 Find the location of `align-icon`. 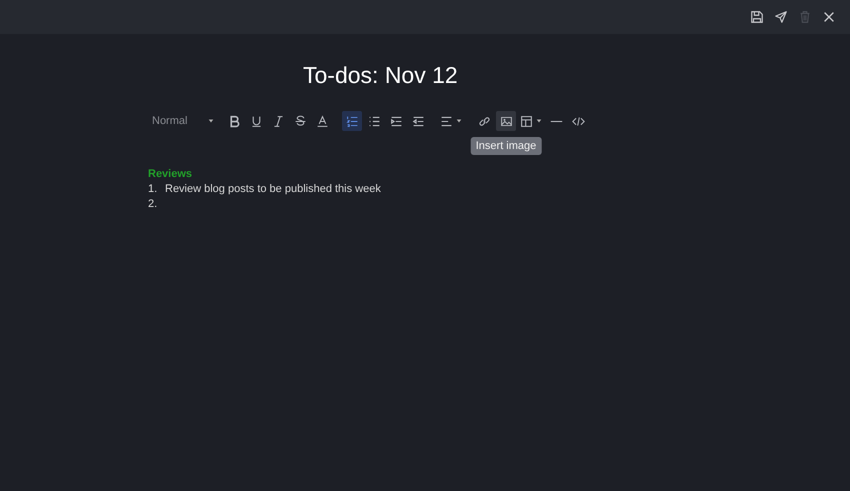

align-icon is located at coordinates (446, 121).